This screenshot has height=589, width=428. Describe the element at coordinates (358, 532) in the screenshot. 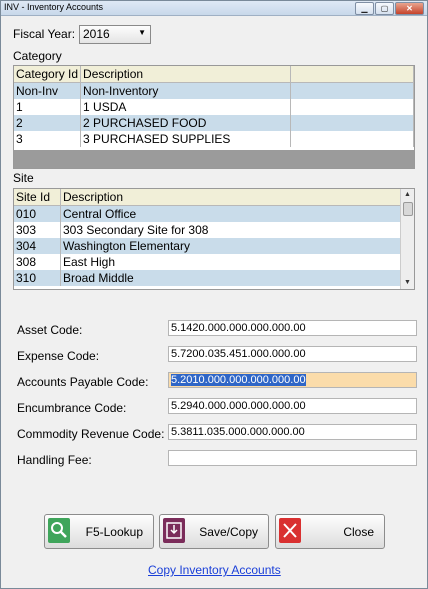

I see `close-button-label: Close` at that location.